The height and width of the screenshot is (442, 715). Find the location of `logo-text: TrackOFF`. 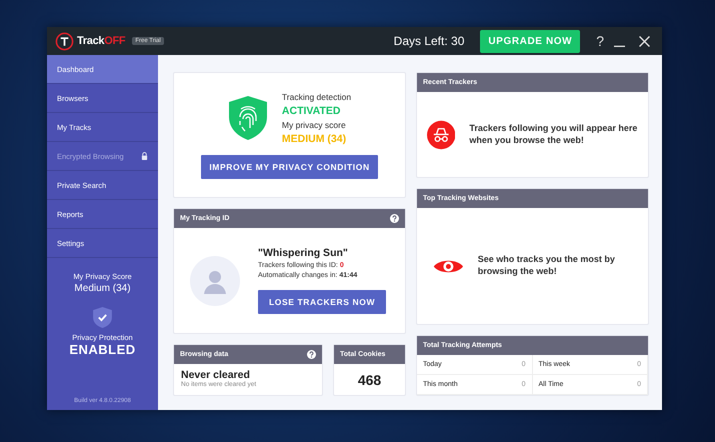

logo-text: TrackOFF is located at coordinates (101, 41).